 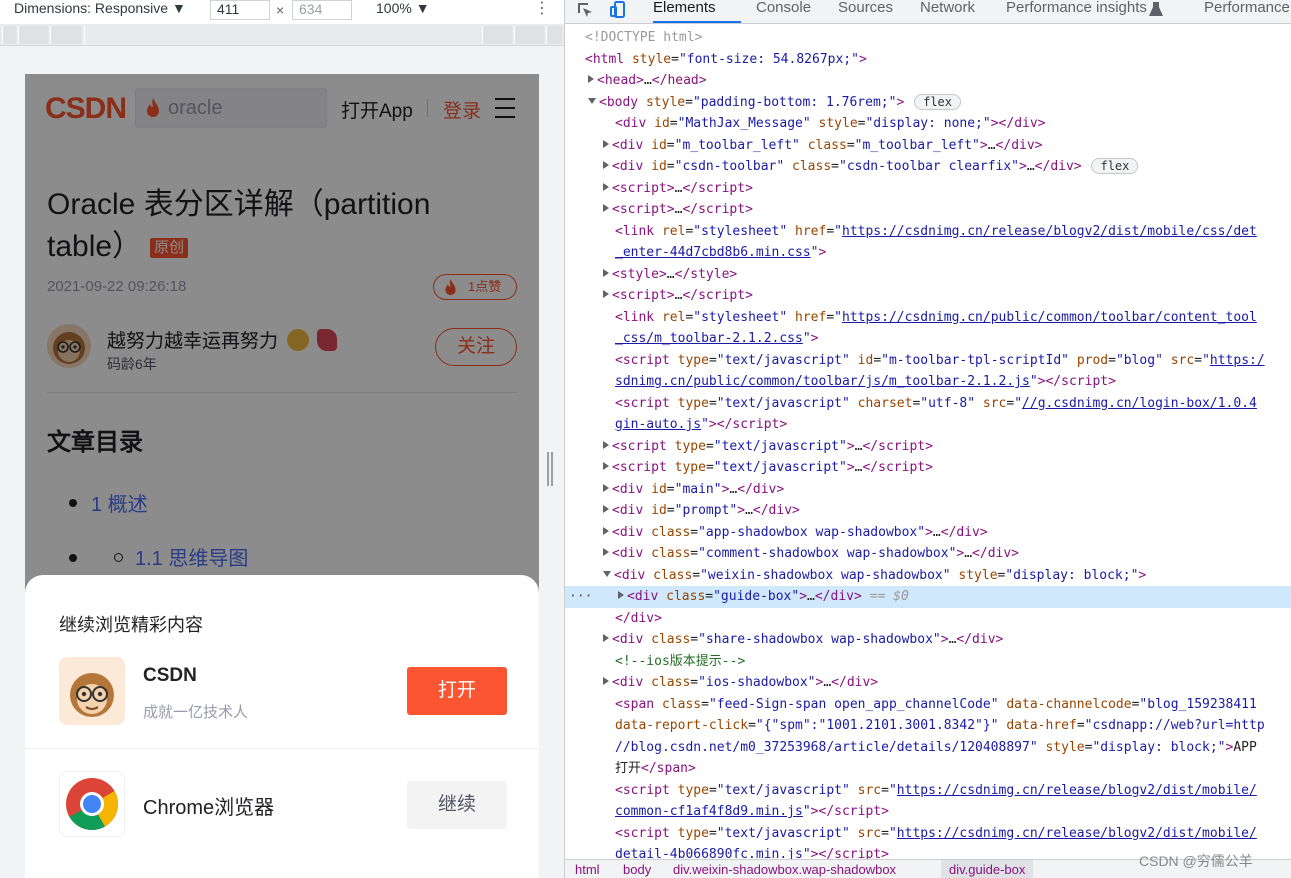 What do you see at coordinates (928, 769) in the screenshot?
I see `dom-node: 打开</span>` at bounding box center [928, 769].